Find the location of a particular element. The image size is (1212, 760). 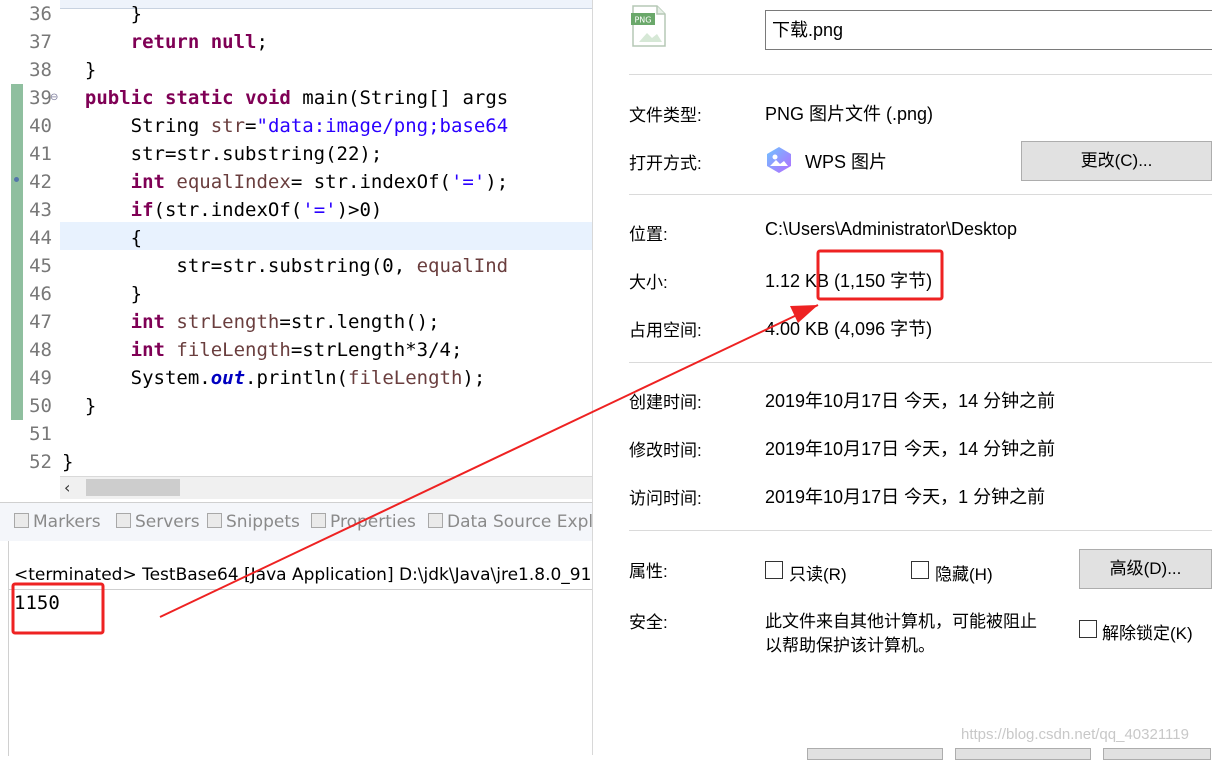

hidden-label: 隐藏(H) is located at coordinates (964, 572).